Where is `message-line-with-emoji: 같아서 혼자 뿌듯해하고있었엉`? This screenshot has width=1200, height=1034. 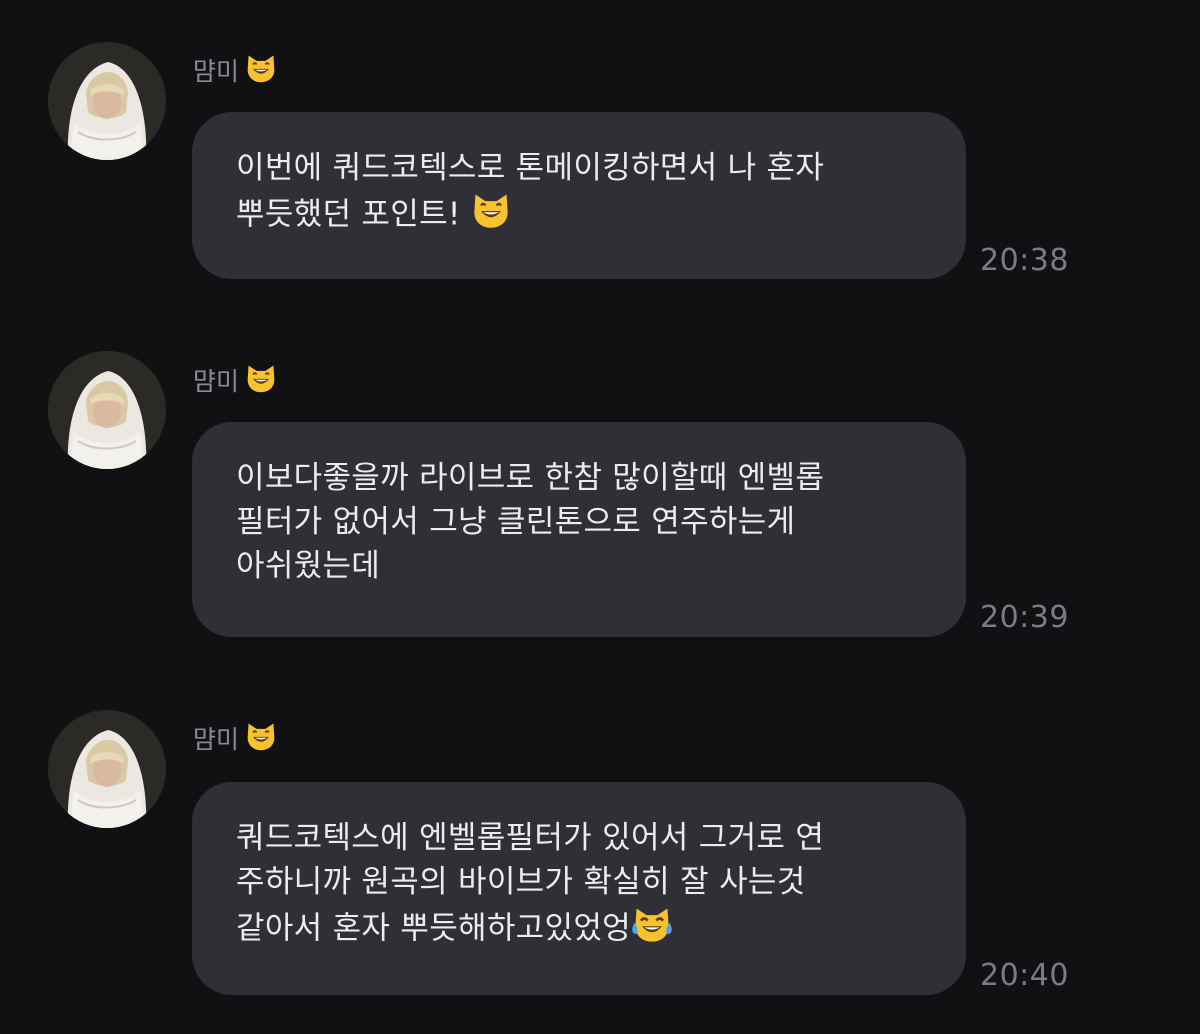
message-line-with-emoji: 같아서 혼자 뿌듯해하고있었엉 is located at coordinates (581, 930).